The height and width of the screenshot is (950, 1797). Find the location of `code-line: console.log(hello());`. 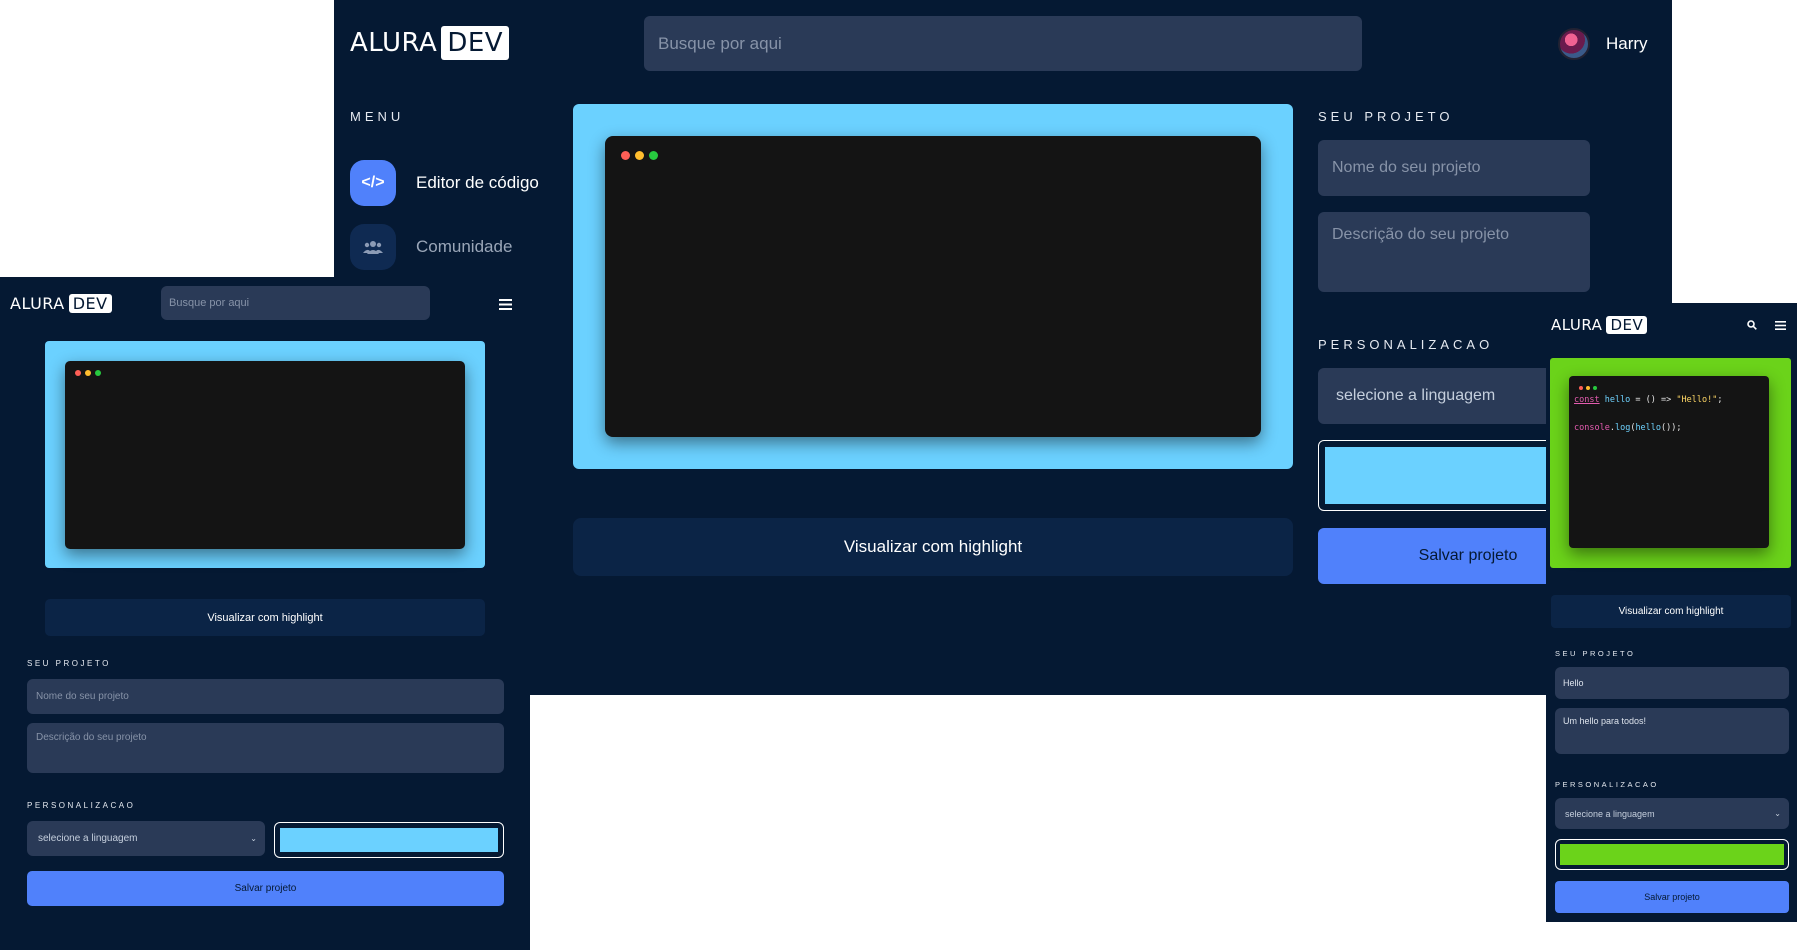

code-line: console.log(hello()); is located at coordinates (1628, 428).